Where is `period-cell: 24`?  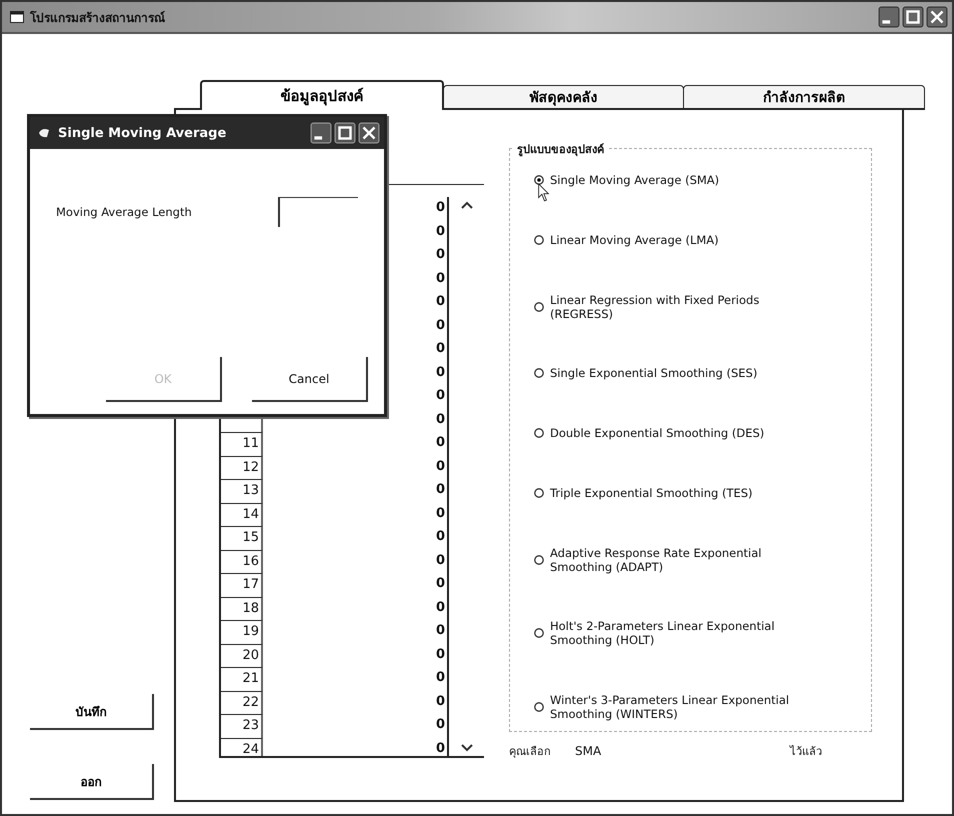
period-cell: 24 is located at coordinates (242, 747).